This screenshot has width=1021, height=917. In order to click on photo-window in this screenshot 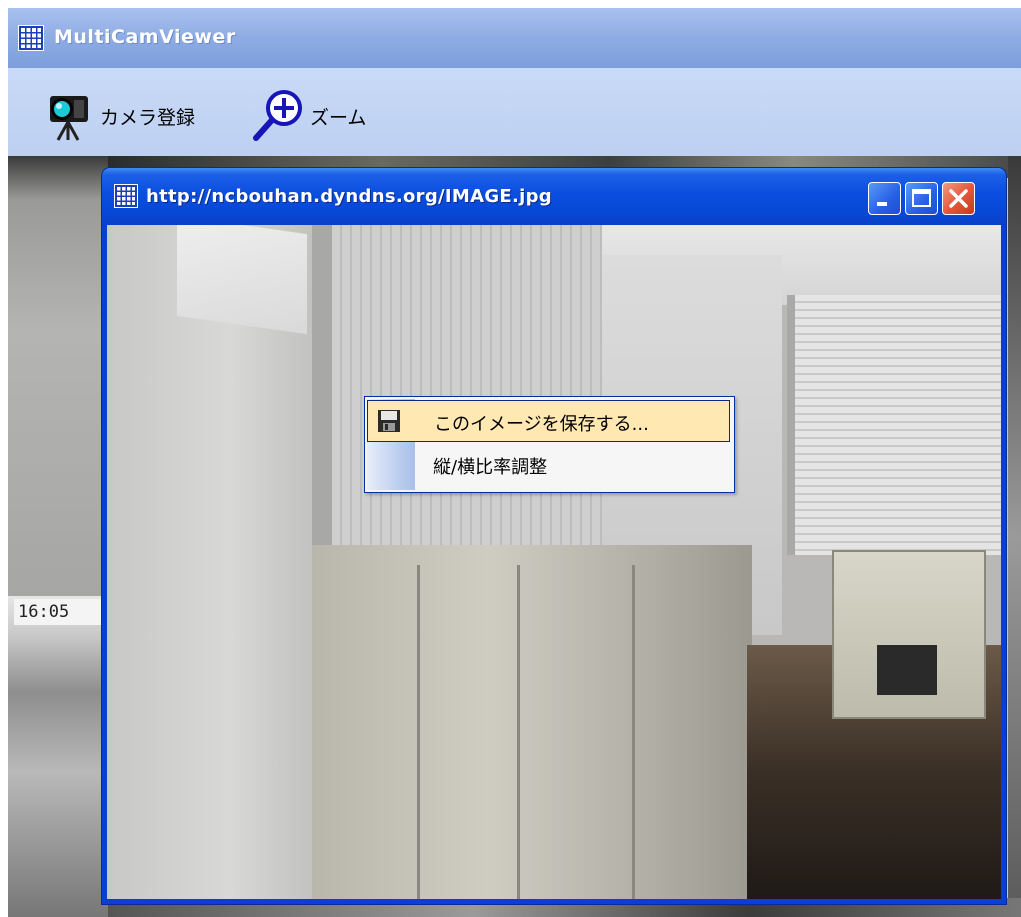, I will do `click(894, 425)`.